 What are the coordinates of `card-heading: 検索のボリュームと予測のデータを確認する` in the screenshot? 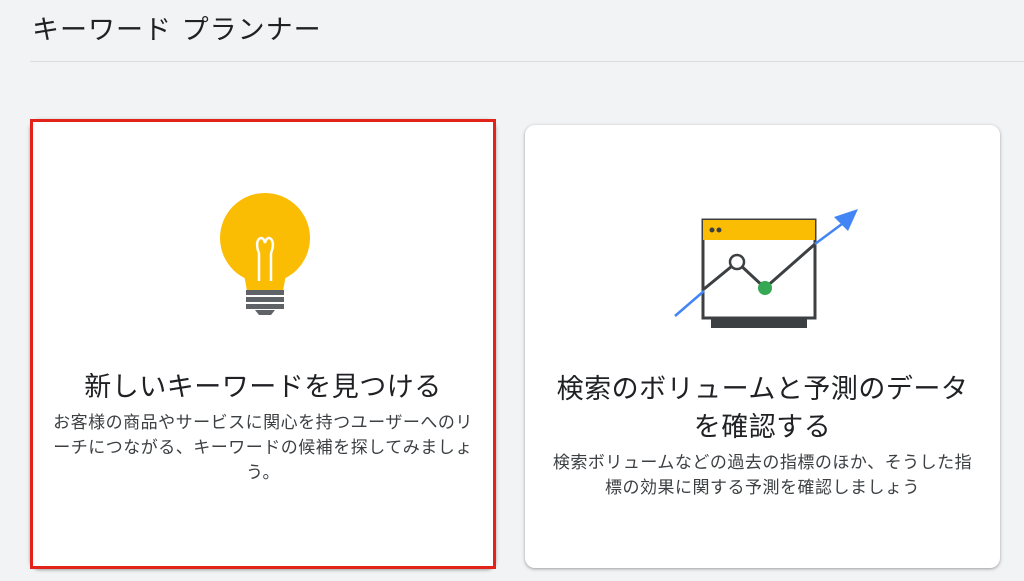 It's located at (762, 408).